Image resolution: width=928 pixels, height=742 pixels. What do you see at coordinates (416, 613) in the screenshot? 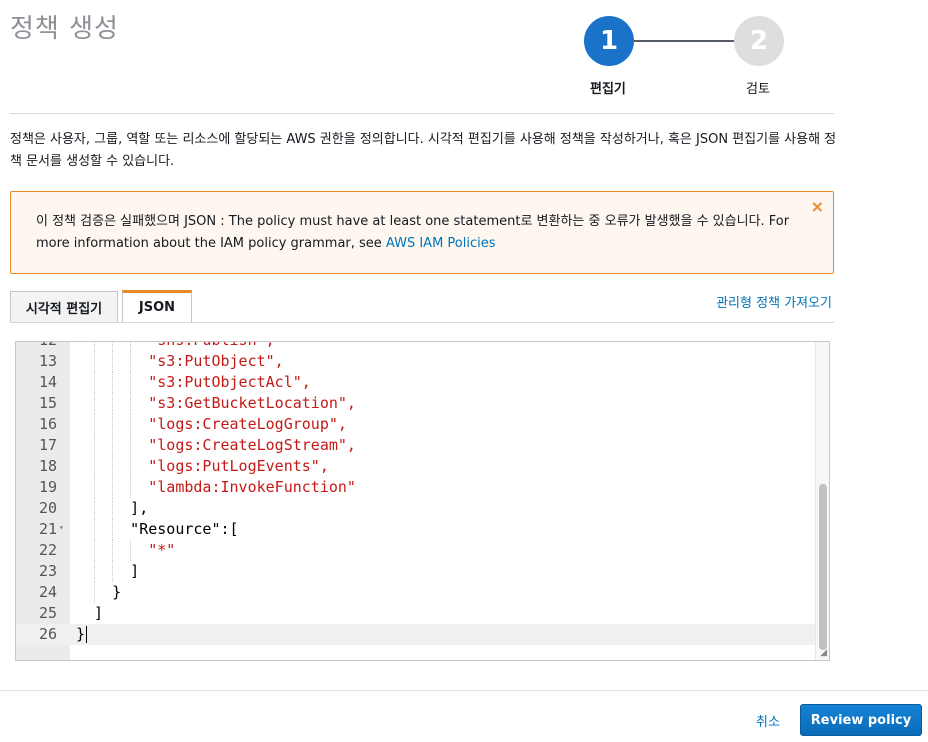
I see `code-line: 25]` at bounding box center [416, 613].